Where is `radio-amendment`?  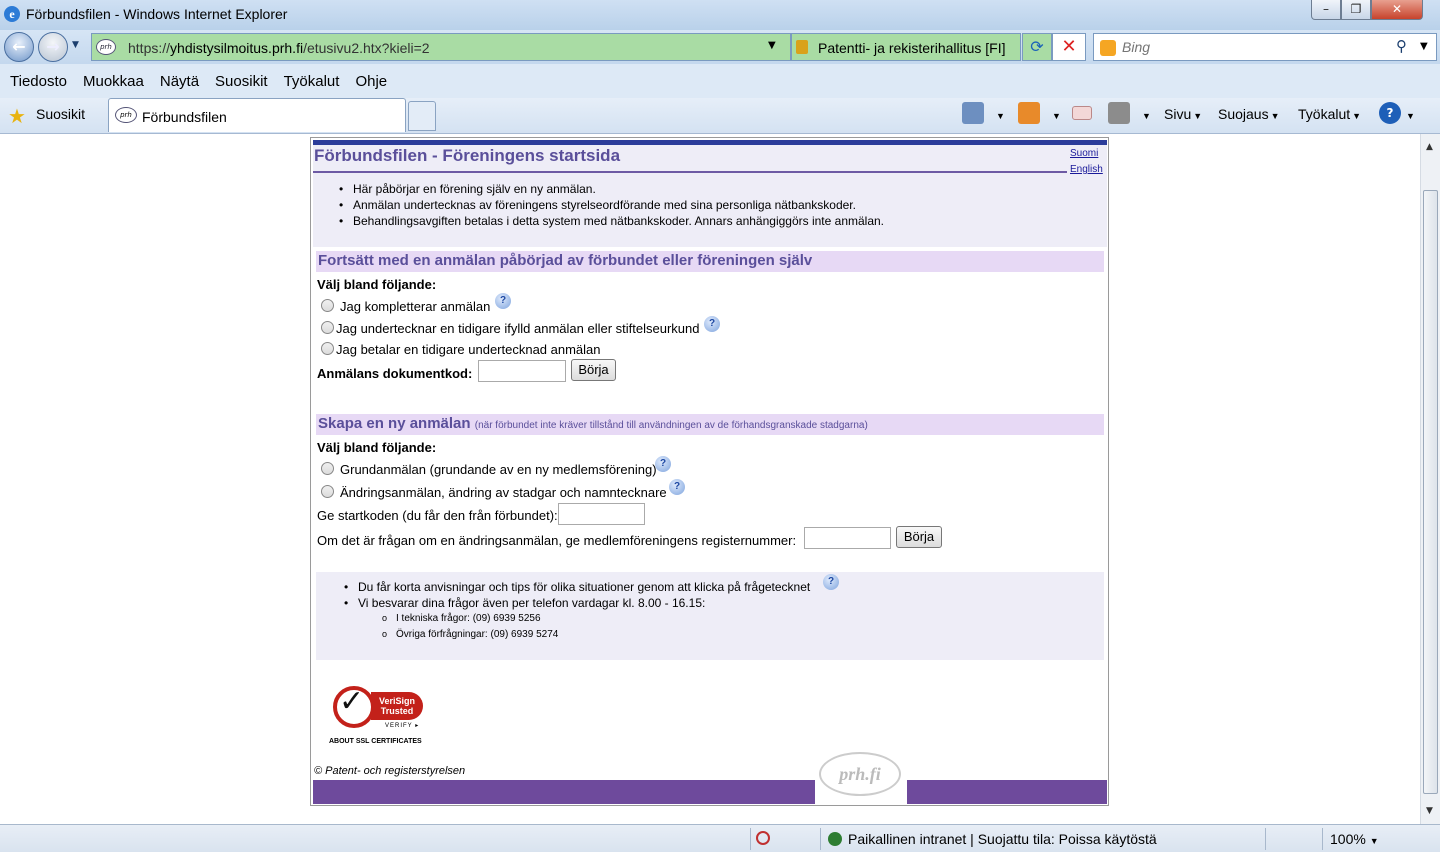 radio-amendment is located at coordinates (327, 491).